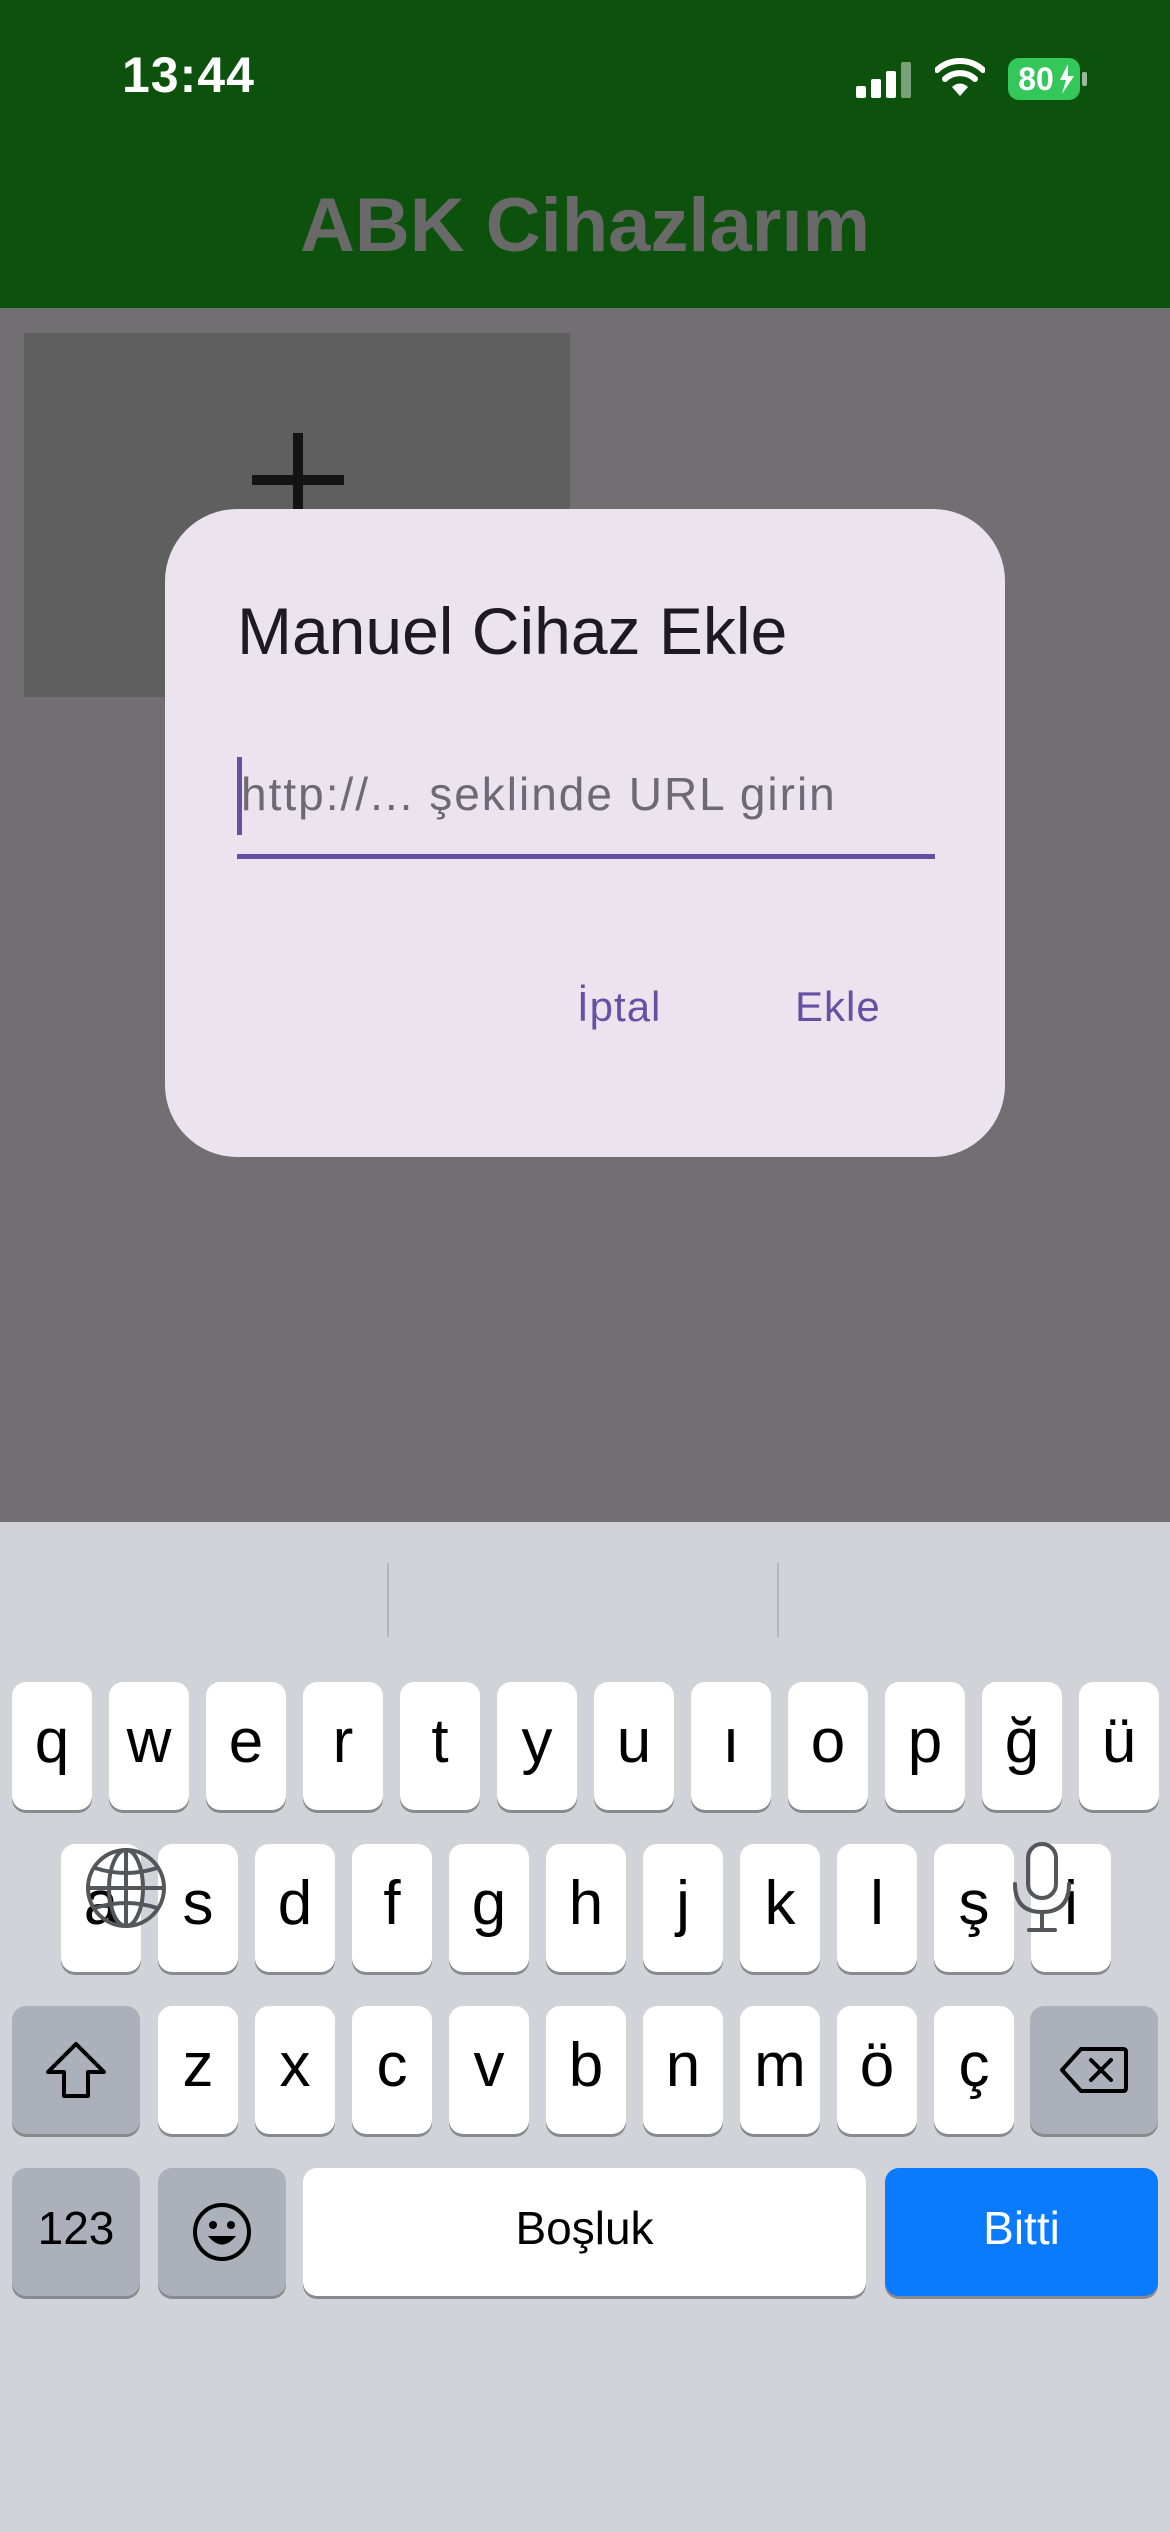 The image size is (1170, 2532). Describe the element at coordinates (585, 154) in the screenshot. I see `app-bar: 13:44 80 ABK Cihazlarım` at that location.